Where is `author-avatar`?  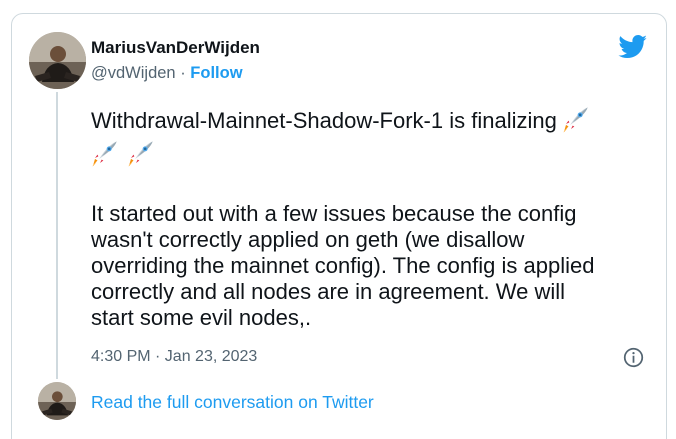
author-avatar is located at coordinates (57, 60).